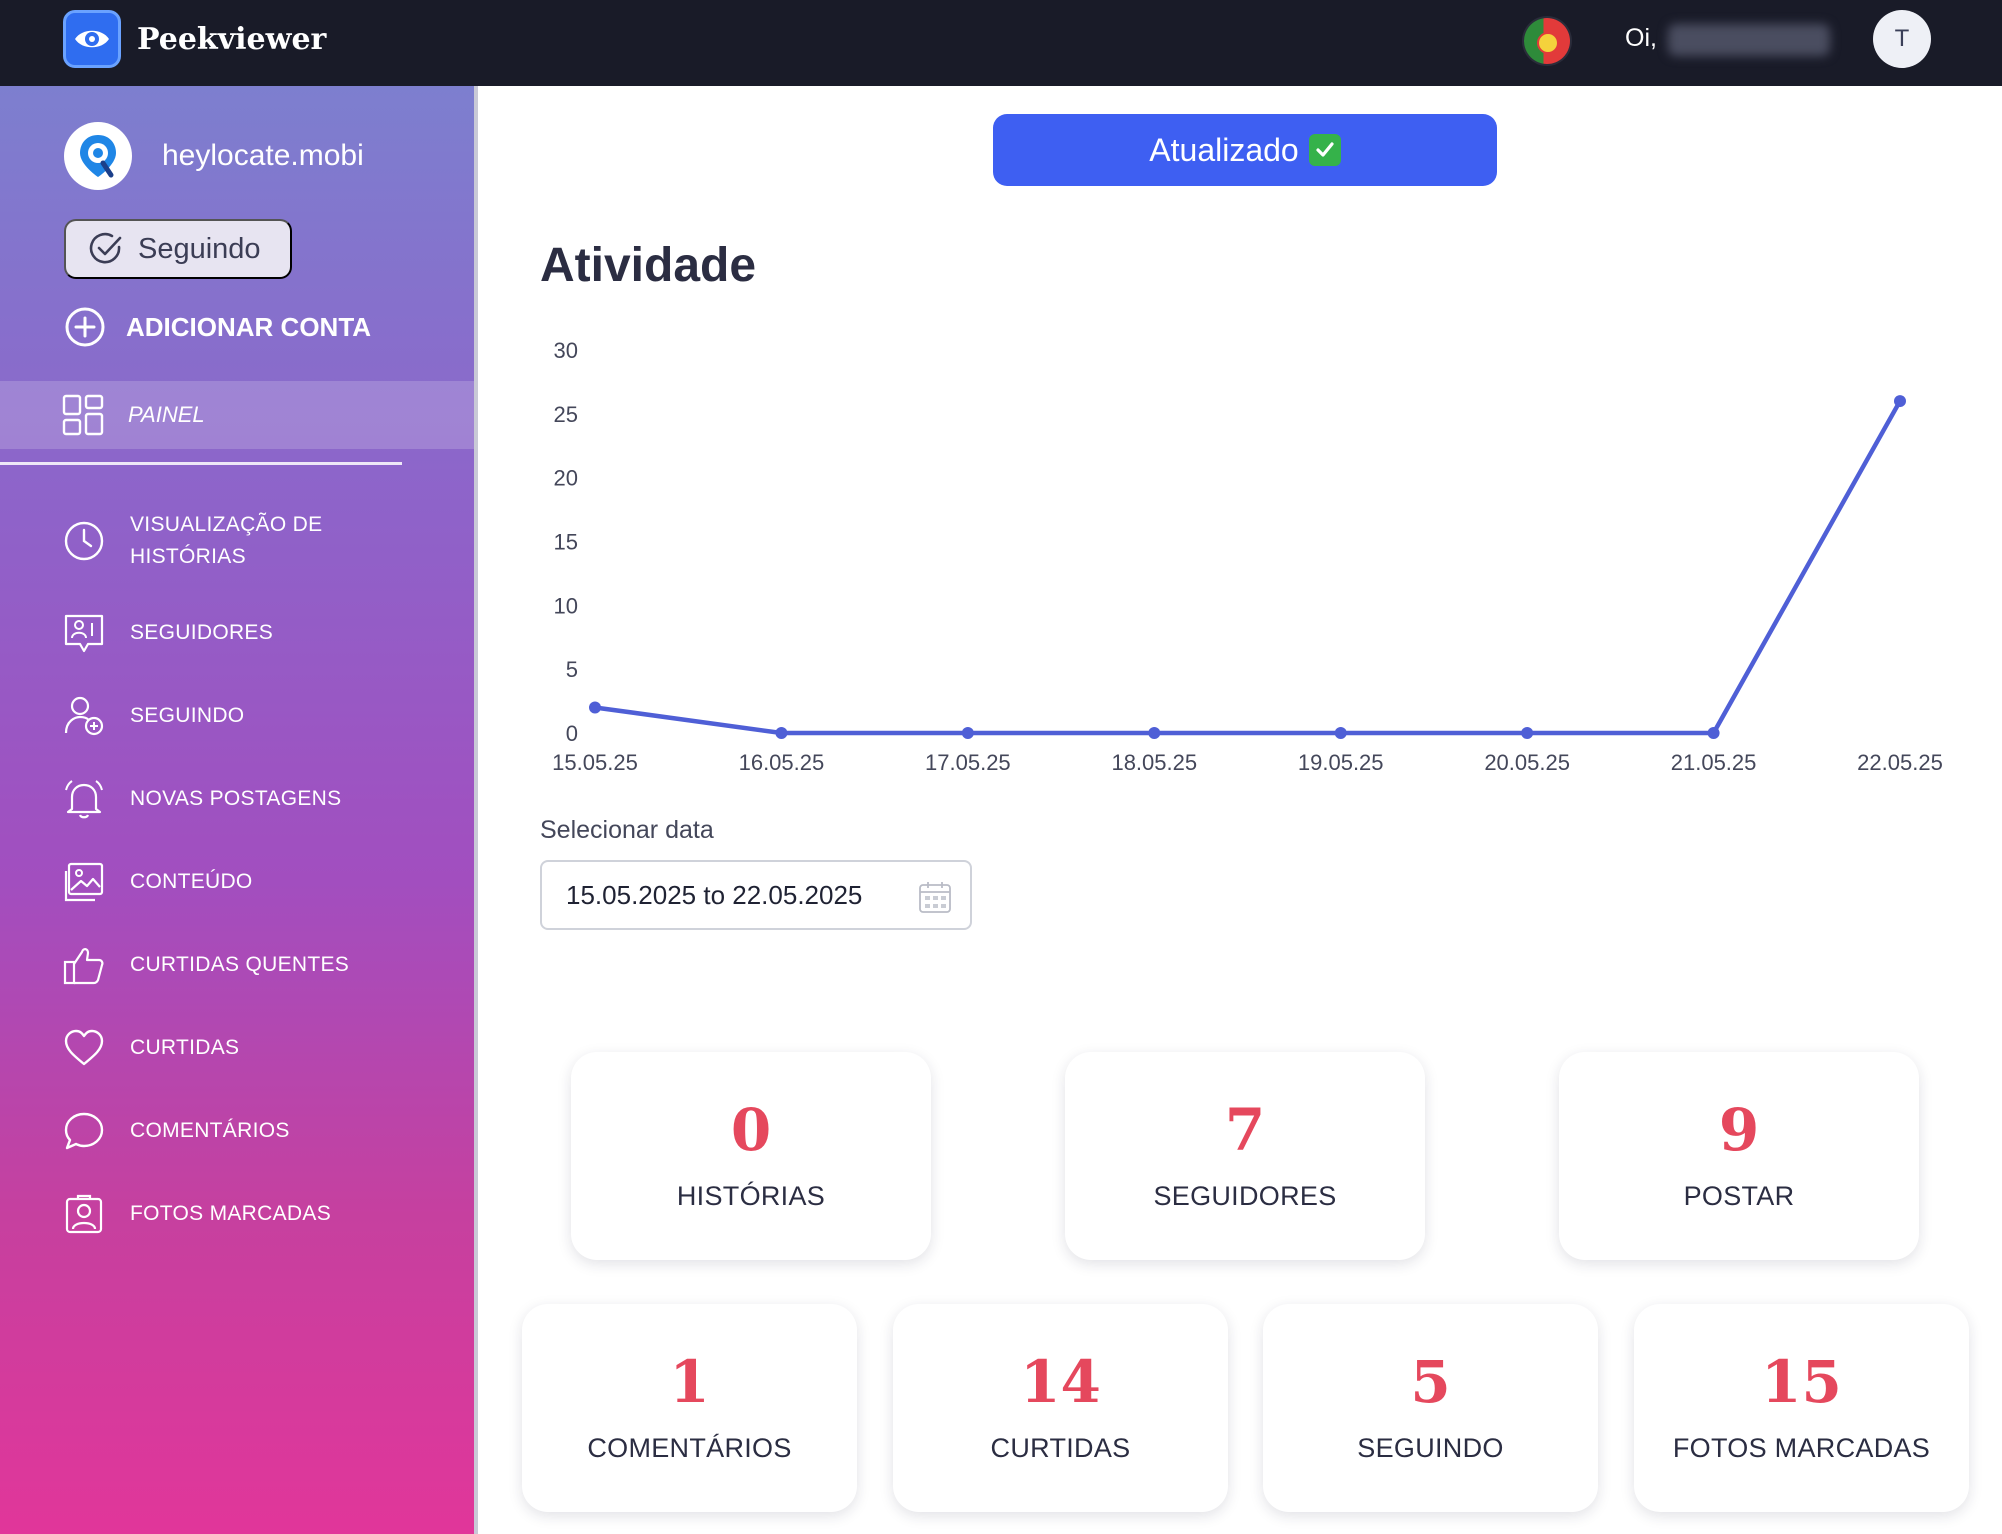  What do you see at coordinates (1245, 1129) in the screenshot?
I see `stat-value: 7` at bounding box center [1245, 1129].